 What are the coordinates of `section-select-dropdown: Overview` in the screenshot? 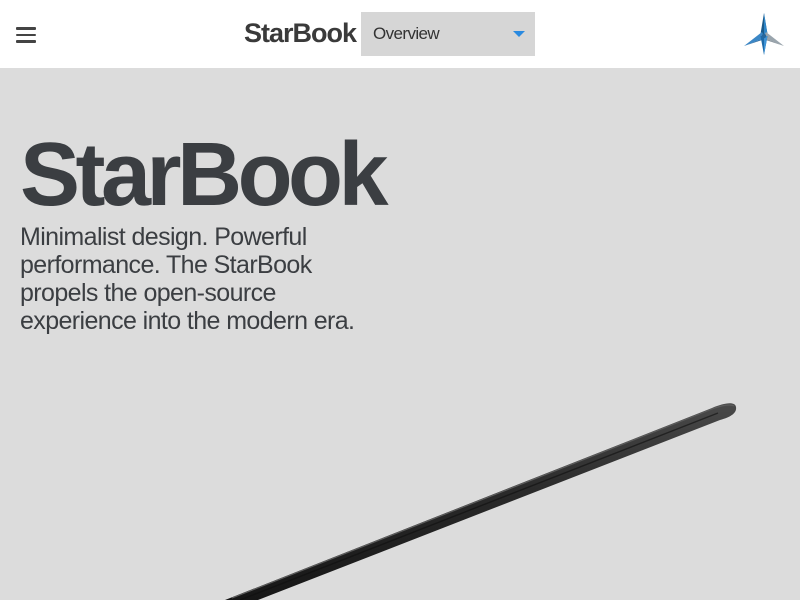 It's located at (448, 34).